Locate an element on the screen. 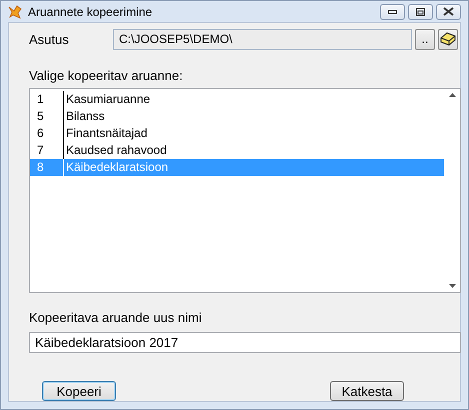 The width and height of the screenshot is (469, 410). list-label: Valige kopeeritav aruanne: is located at coordinates (106, 75).